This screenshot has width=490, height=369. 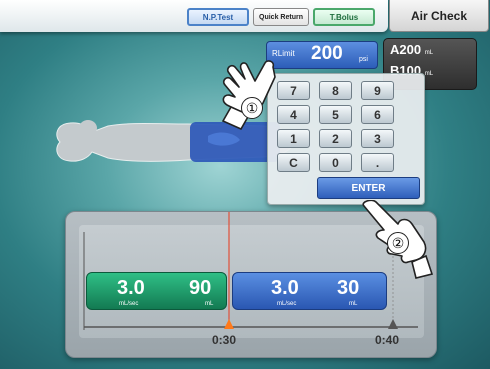 I want to click on key-3: 3, so click(x=377, y=138).